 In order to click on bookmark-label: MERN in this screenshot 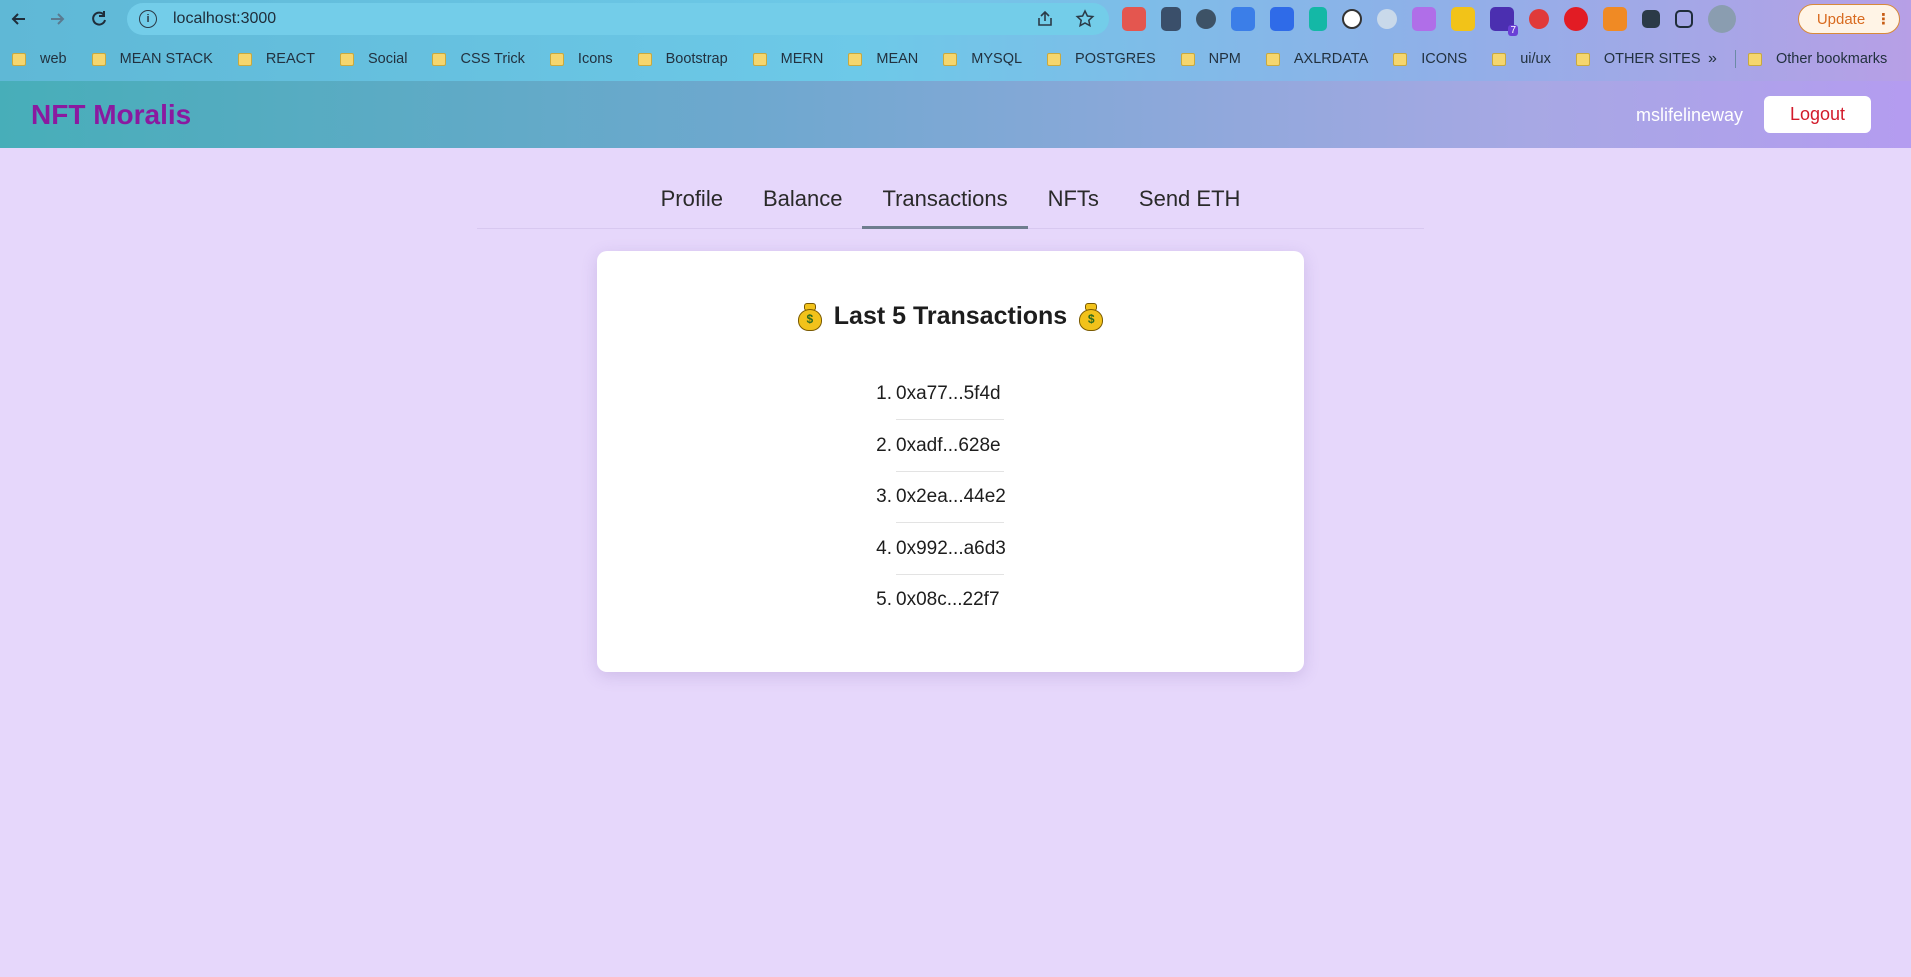, I will do `click(802, 59)`.